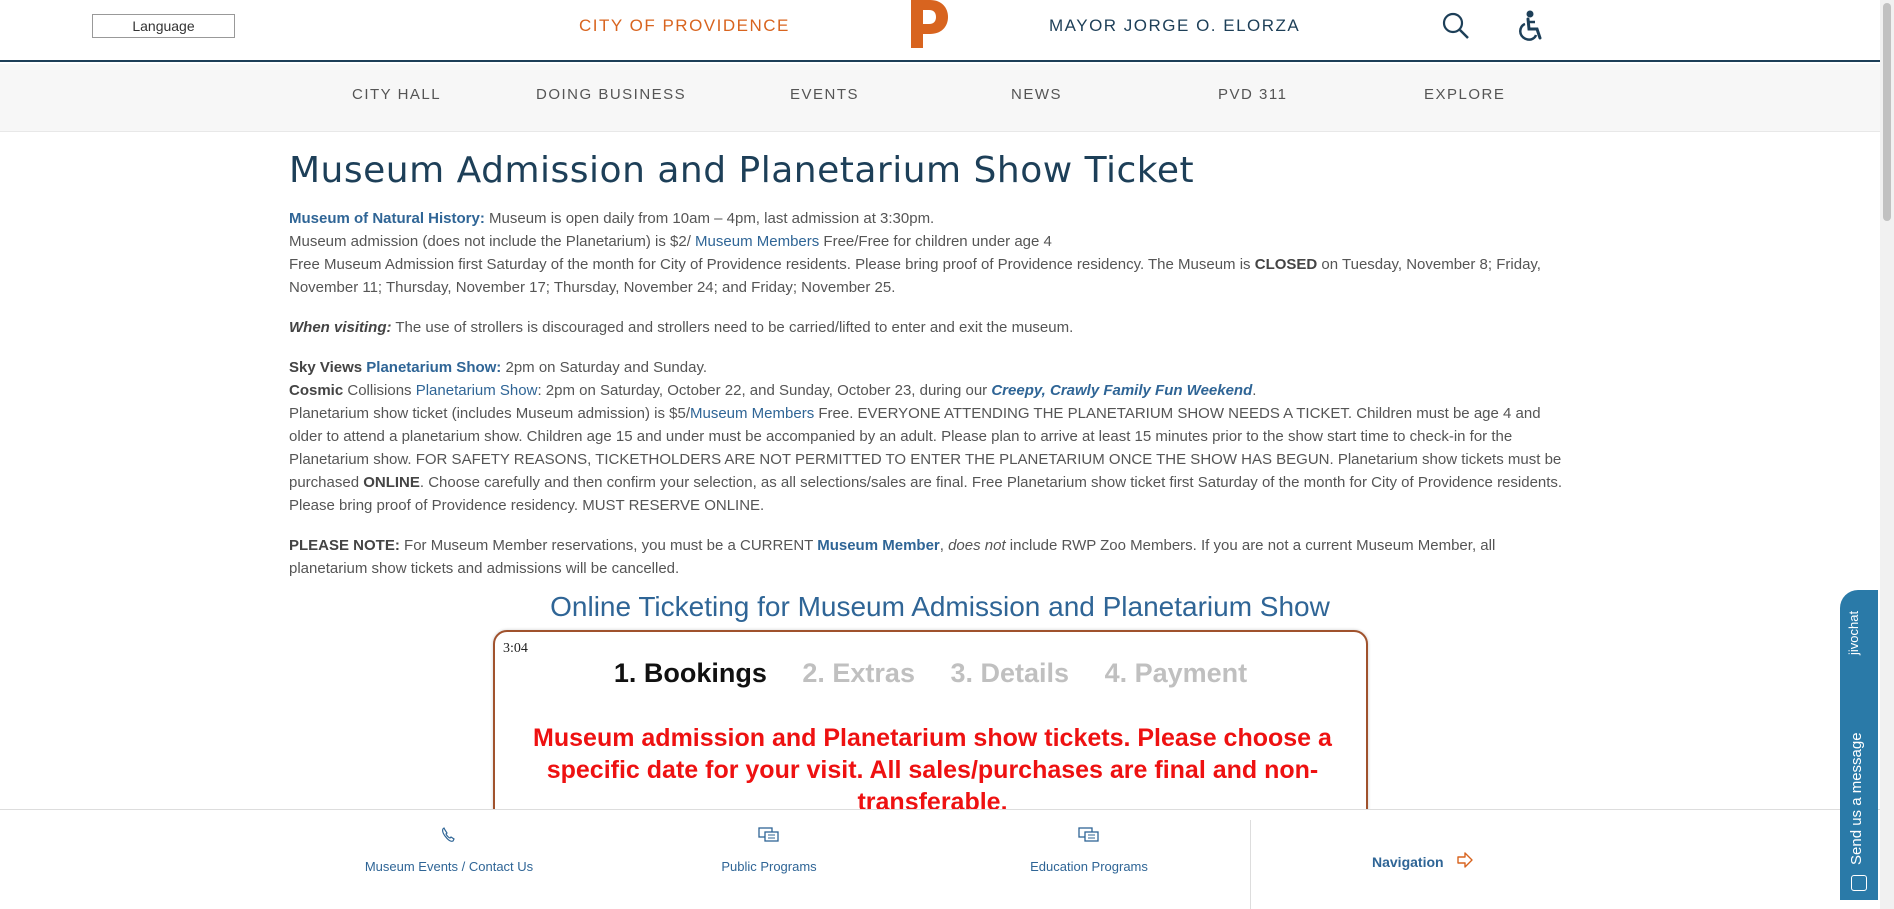 Image resolution: width=1894 pixels, height=909 pixels. What do you see at coordinates (1036, 94) in the screenshot?
I see `nav-news: NEWS` at bounding box center [1036, 94].